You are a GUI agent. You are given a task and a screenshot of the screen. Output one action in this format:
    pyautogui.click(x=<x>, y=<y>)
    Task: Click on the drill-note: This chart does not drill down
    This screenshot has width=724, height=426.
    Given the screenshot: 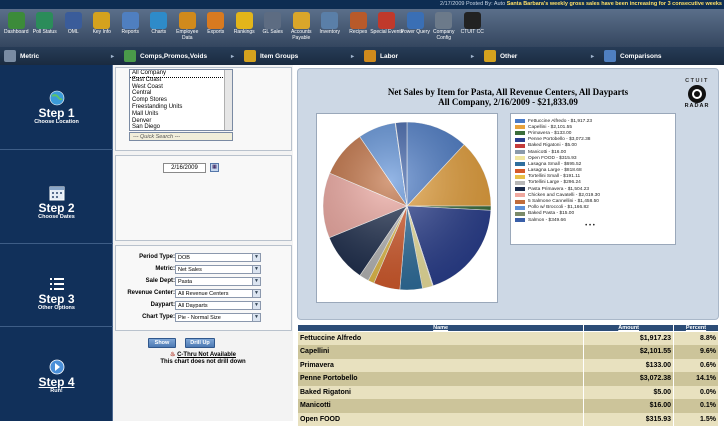 What is the action you would take?
    pyautogui.click(x=203, y=362)
    